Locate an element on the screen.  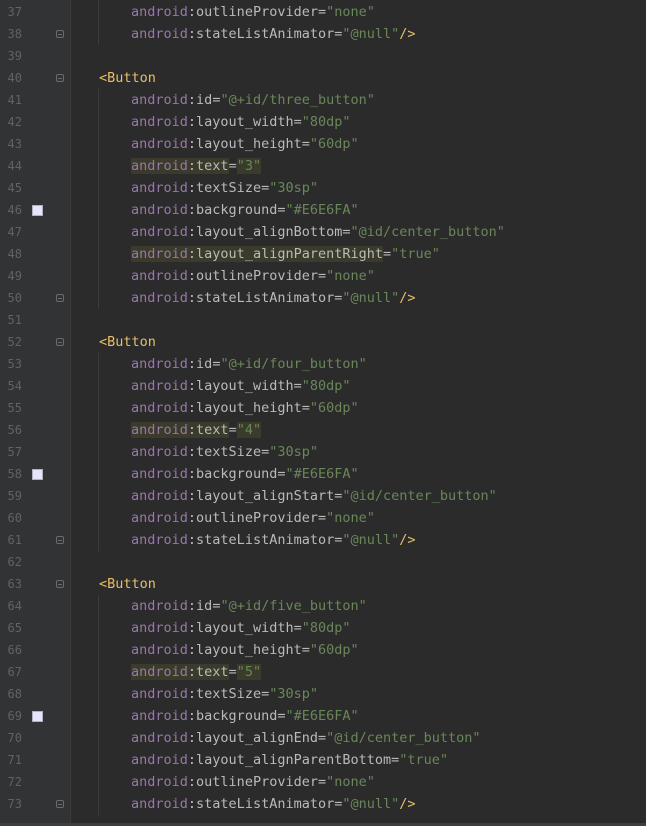
code-line: 39 is located at coordinates (323, 56).